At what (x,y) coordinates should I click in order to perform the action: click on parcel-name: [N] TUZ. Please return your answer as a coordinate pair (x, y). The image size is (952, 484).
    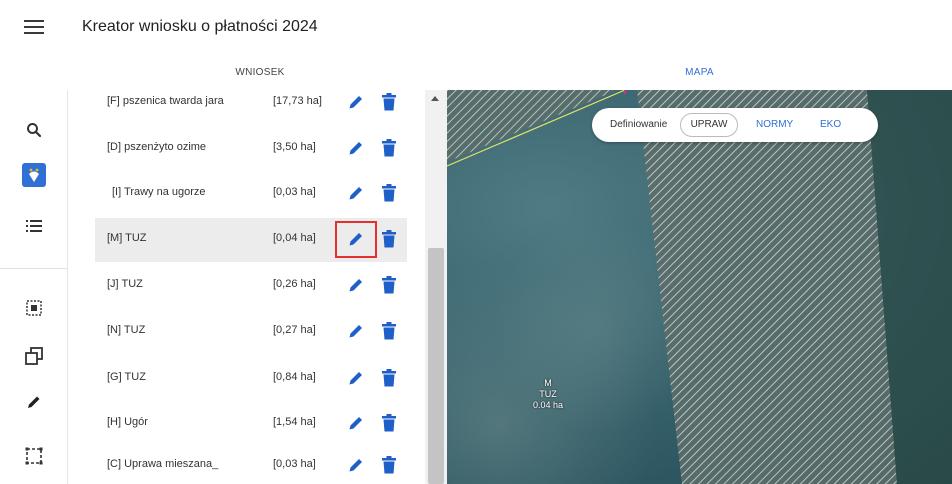
    Looking at the image, I should click on (126, 330).